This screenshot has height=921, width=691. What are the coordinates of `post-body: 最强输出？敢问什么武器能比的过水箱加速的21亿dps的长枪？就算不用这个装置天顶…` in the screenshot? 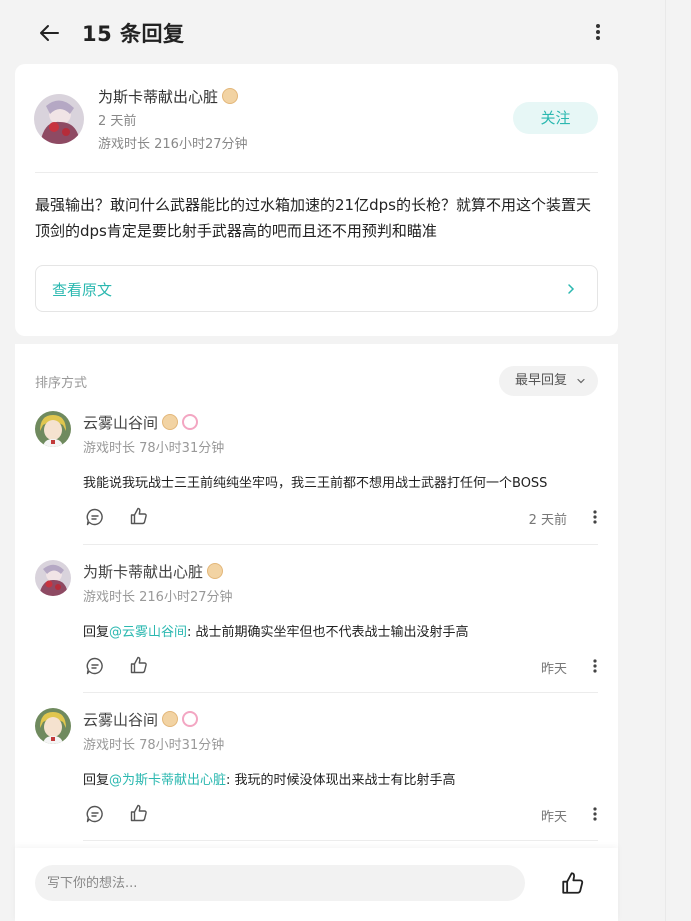 It's located at (313, 218).